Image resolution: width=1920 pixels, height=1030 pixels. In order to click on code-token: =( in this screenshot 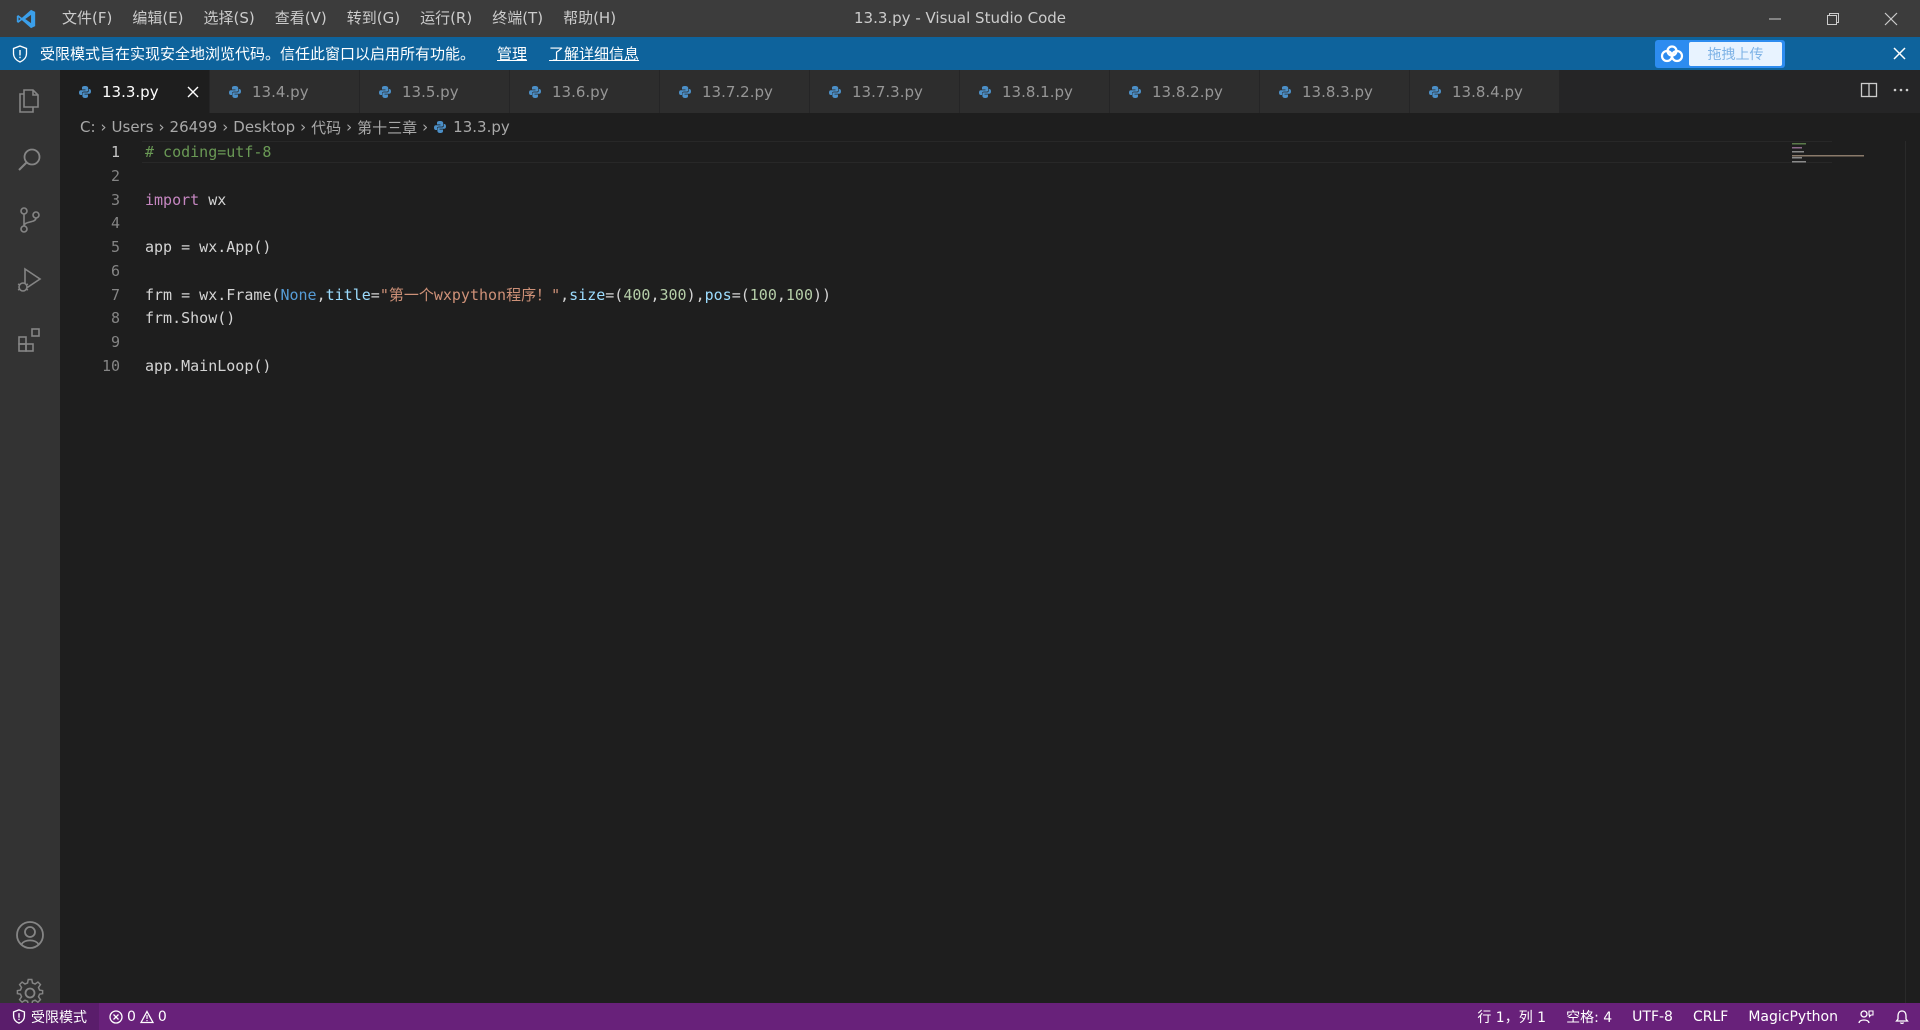, I will do `click(614, 295)`.